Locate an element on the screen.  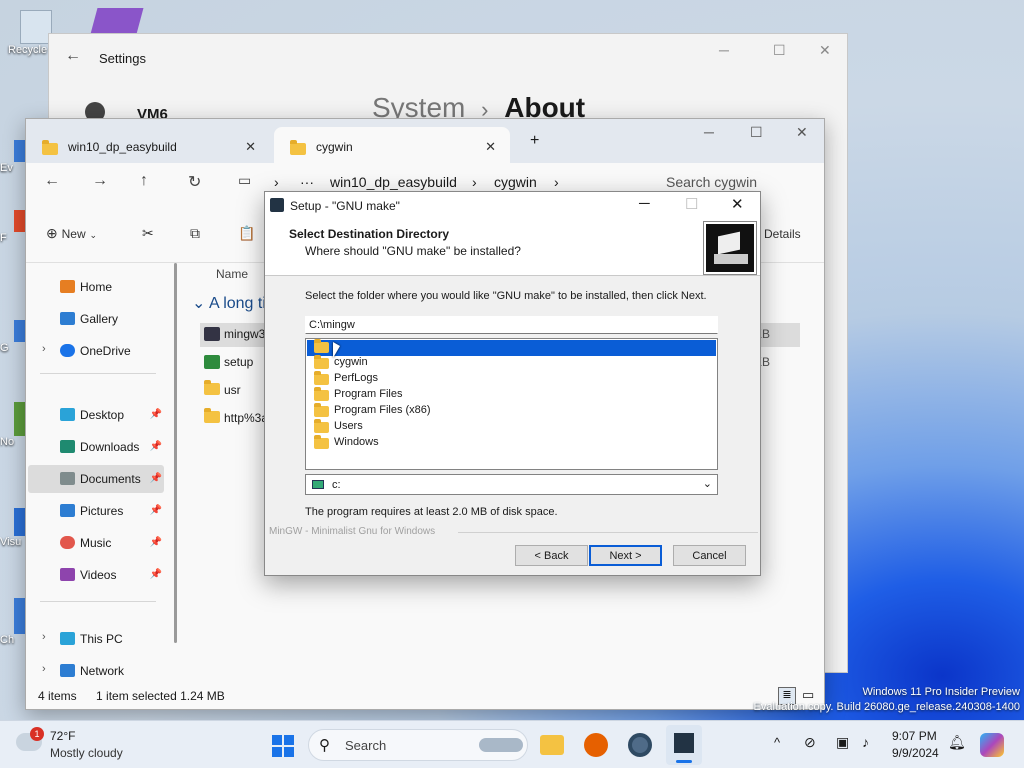
nav-item-this-pc: › This PC is located at coordinates (96, 639).